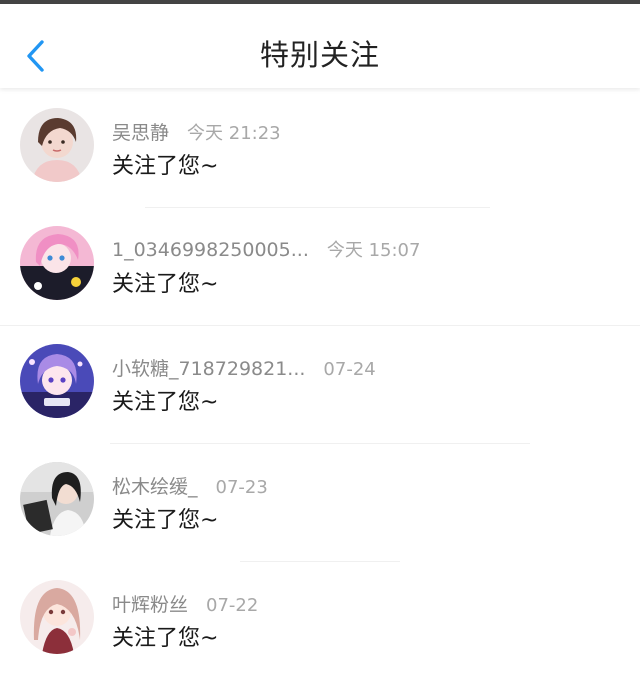 The height and width of the screenshot is (680, 640). I want to click on message-meta: 叶辉粉丝 07-22, so click(185, 603).